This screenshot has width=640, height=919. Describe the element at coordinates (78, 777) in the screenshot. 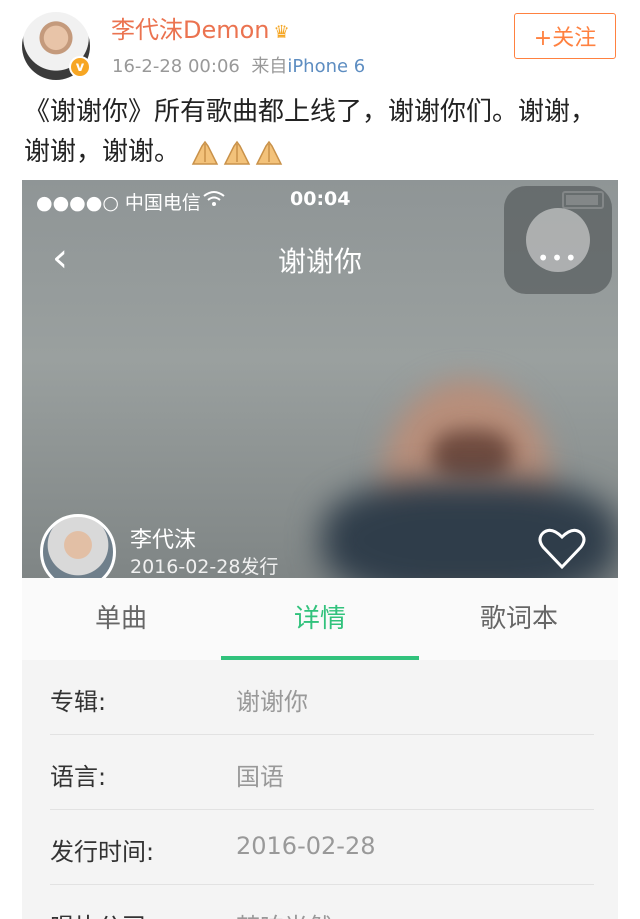

I see `detail-label: 语言:` at that location.